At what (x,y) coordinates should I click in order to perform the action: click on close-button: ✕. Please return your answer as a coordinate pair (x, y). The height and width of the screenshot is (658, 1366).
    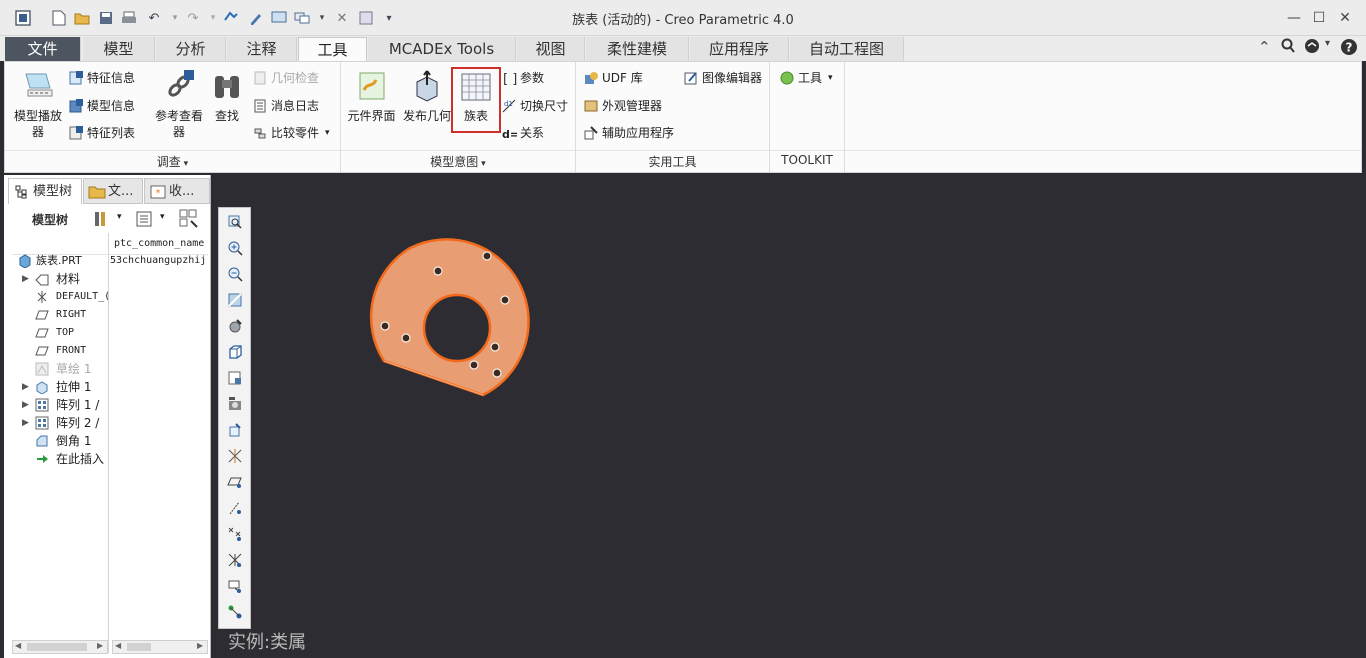
    Looking at the image, I should click on (1345, 18).